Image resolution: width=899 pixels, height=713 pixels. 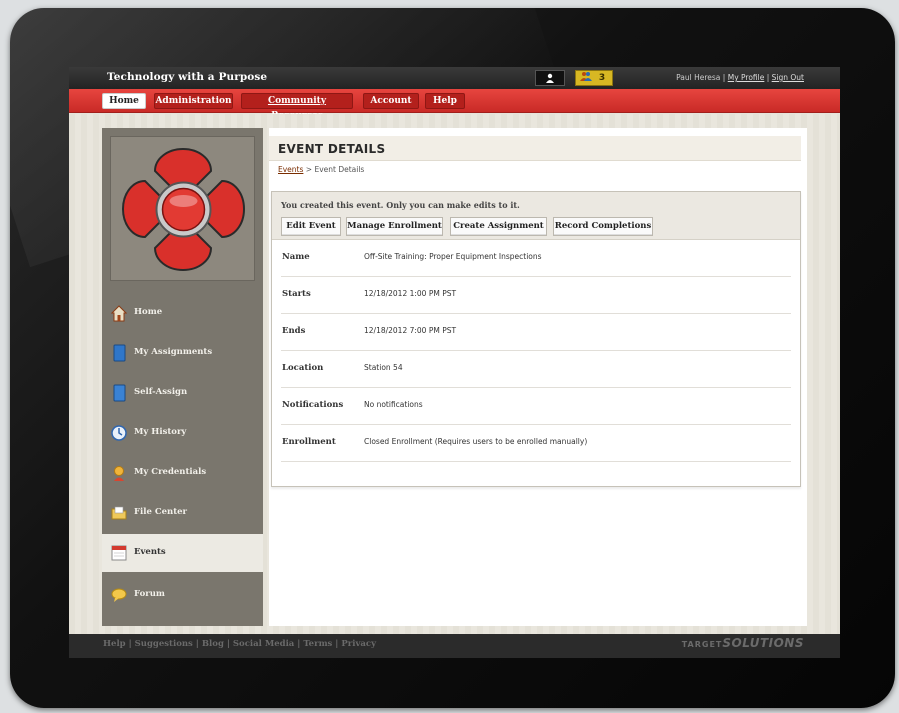 What do you see at coordinates (394, 226) in the screenshot?
I see `manage-enrollment-button: Manage Enrollment` at bounding box center [394, 226].